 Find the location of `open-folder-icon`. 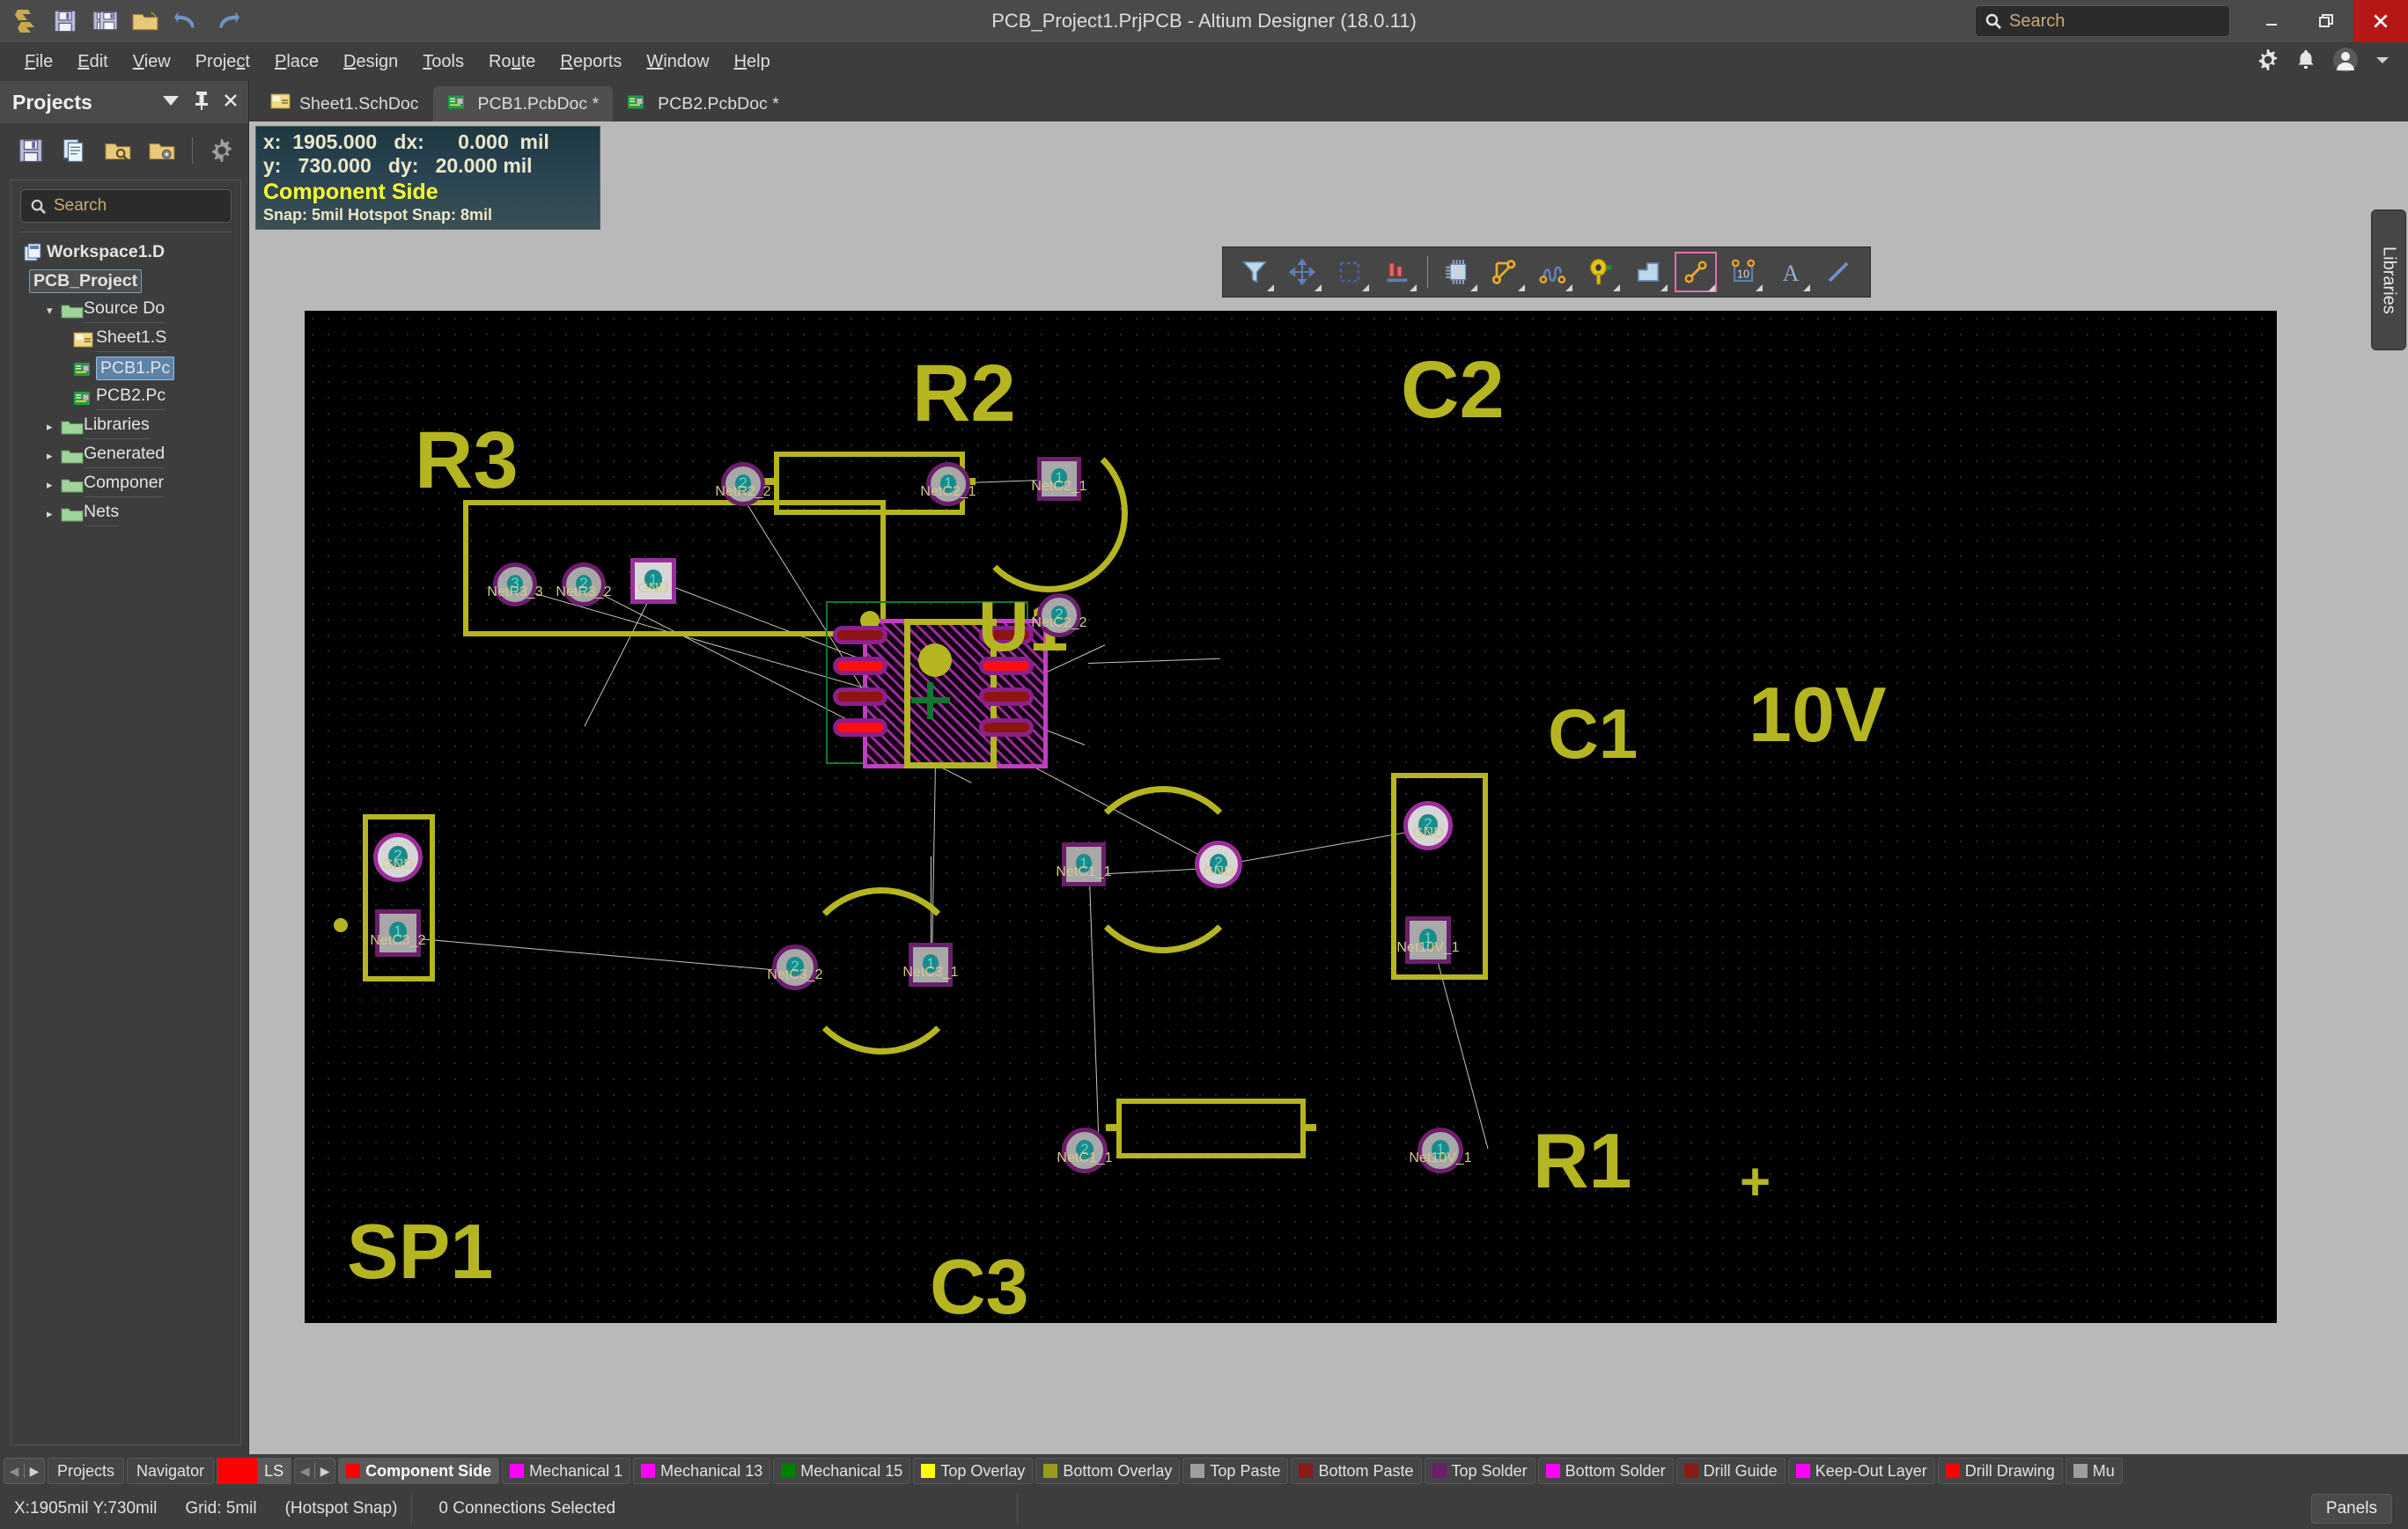

open-folder-icon is located at coordinates (146, 21).